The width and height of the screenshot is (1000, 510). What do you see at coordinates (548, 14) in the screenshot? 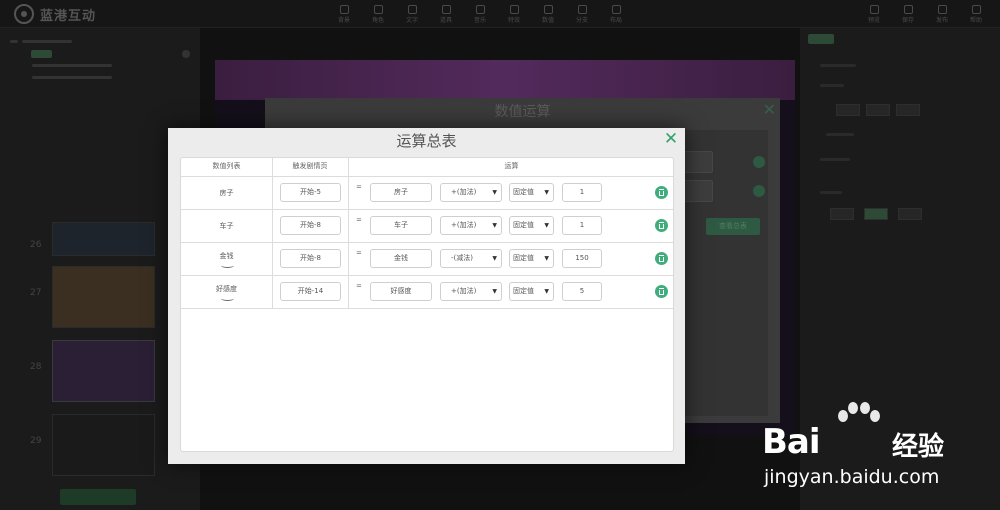
I see `toolbar-tool-6: 数值` at bounding box center [548, 14].